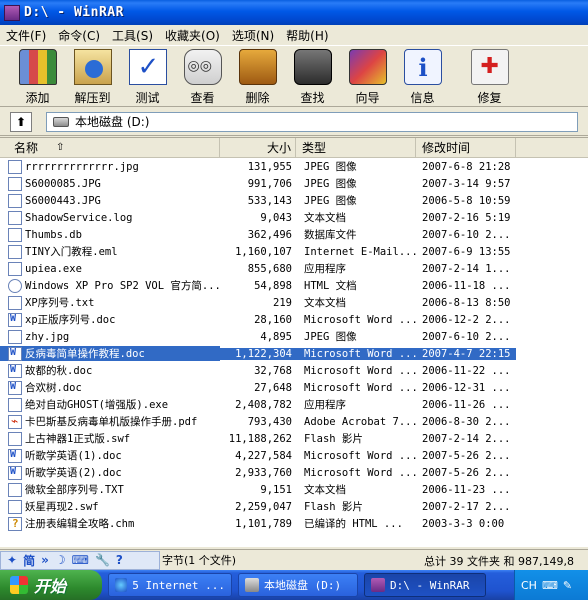 The height and width of the screenshot is (600, 588). Describe the element at coordinates (85, 354) in the screenshot. I see `file-name: 反病毒简单操作教程.doc` at that location.